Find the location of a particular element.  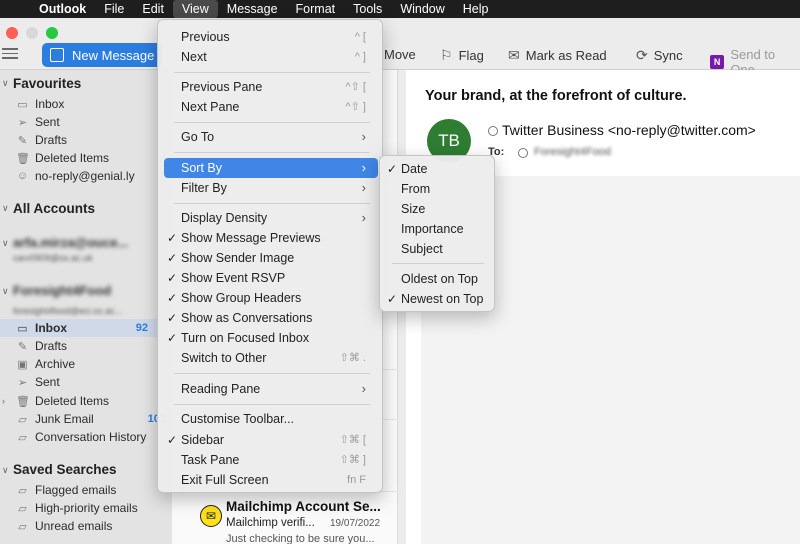

close-window-button is located at coordinates (12, 33).